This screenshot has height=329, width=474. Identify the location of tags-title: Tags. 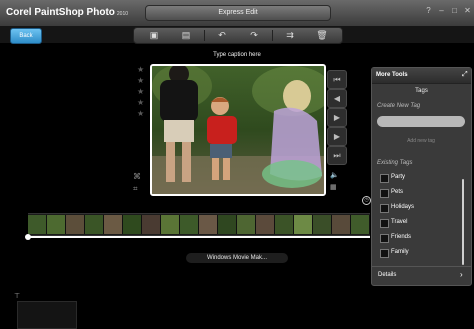
(421, 91).